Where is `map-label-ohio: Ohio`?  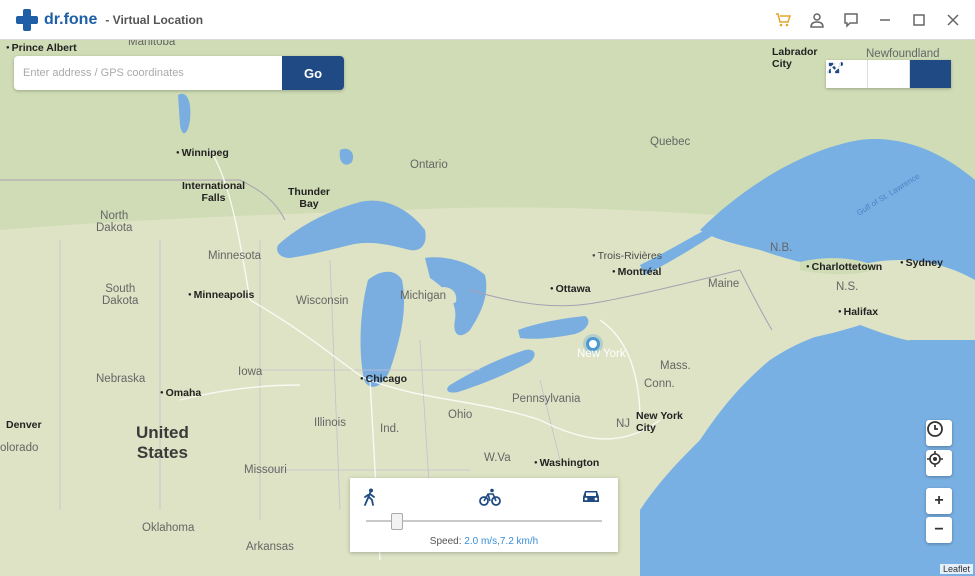 map-label-ohio: Ohio is located at coordinates (460, 415).